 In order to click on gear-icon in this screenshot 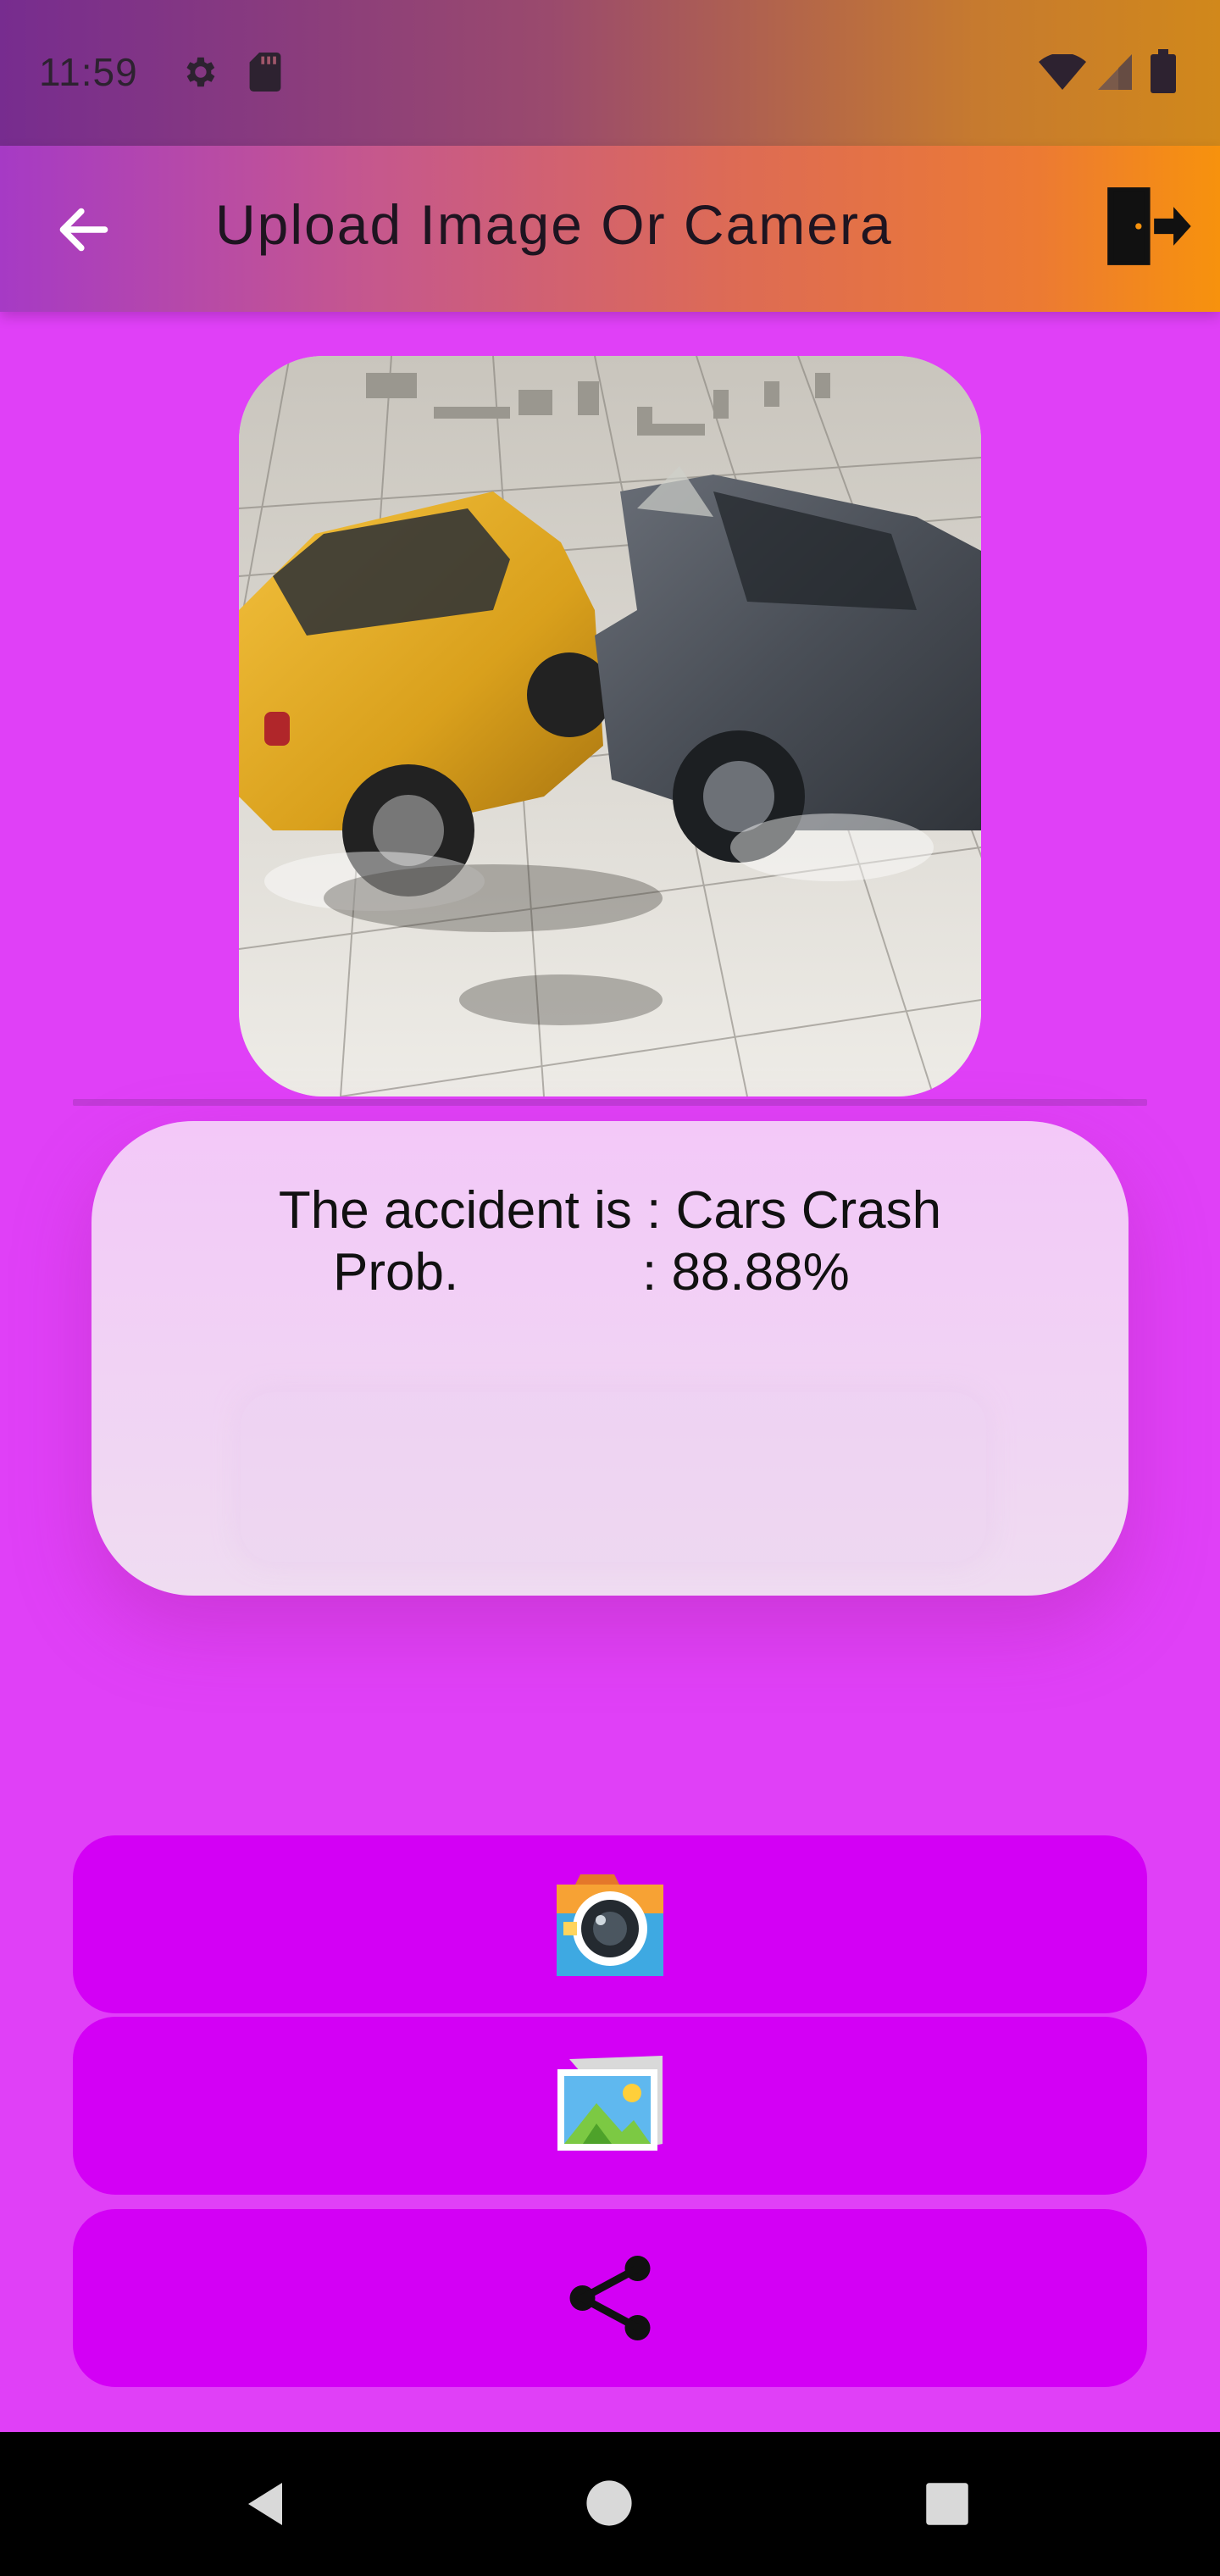, I will do `click(200, 72)`.